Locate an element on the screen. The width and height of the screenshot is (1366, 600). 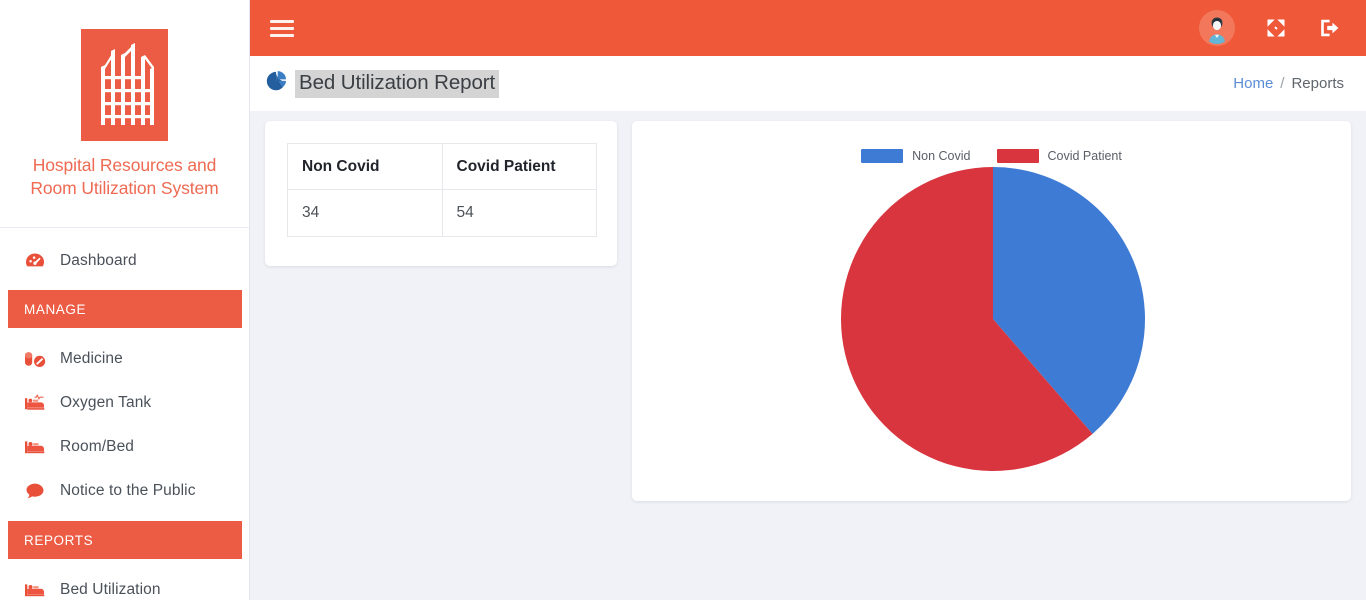
sidebar-item-label: Dashboard is located at coordinates (98, 260).